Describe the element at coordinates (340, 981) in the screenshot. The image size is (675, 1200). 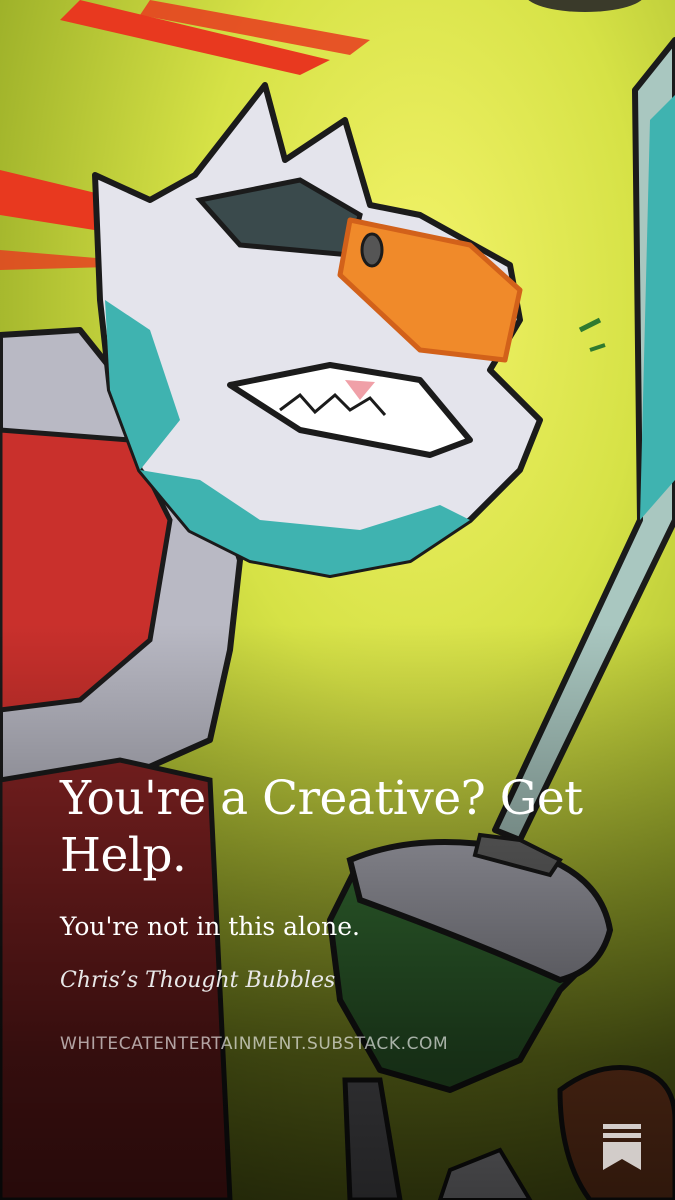
I see `publication-name: Chris’s Thought Bubbles` at that location.